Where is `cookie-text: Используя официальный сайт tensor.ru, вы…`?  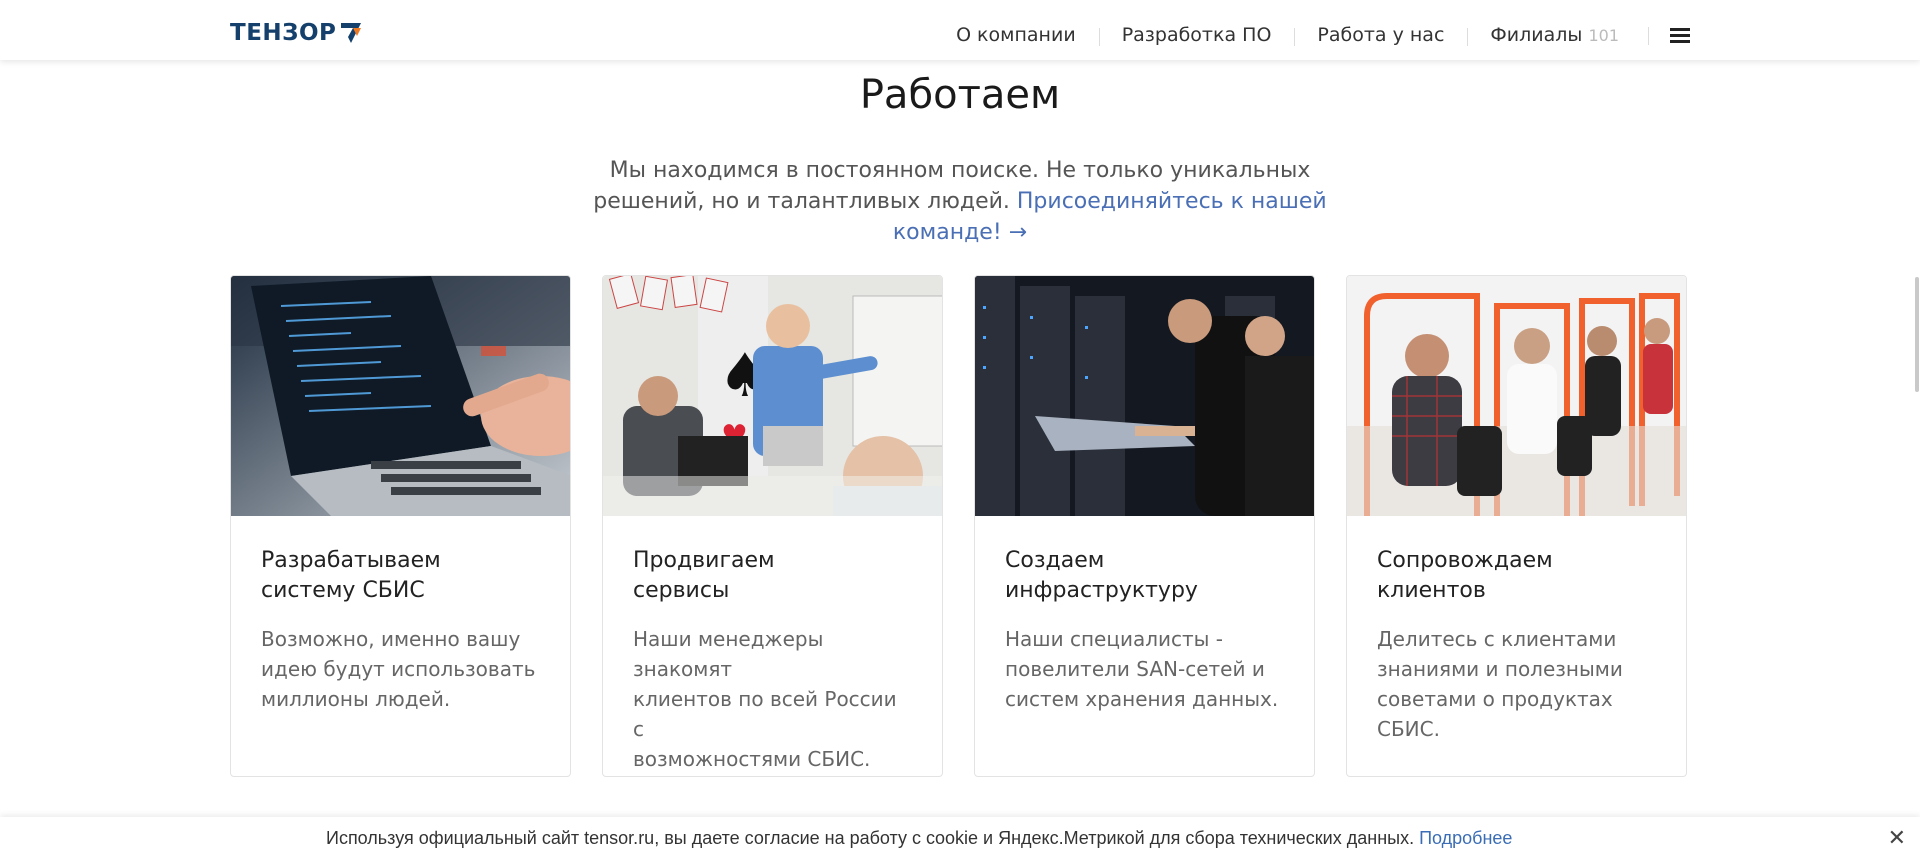 cookie-text: Используя официальный сайт tensor.ru, вы… is located at coordinates (873, 838).